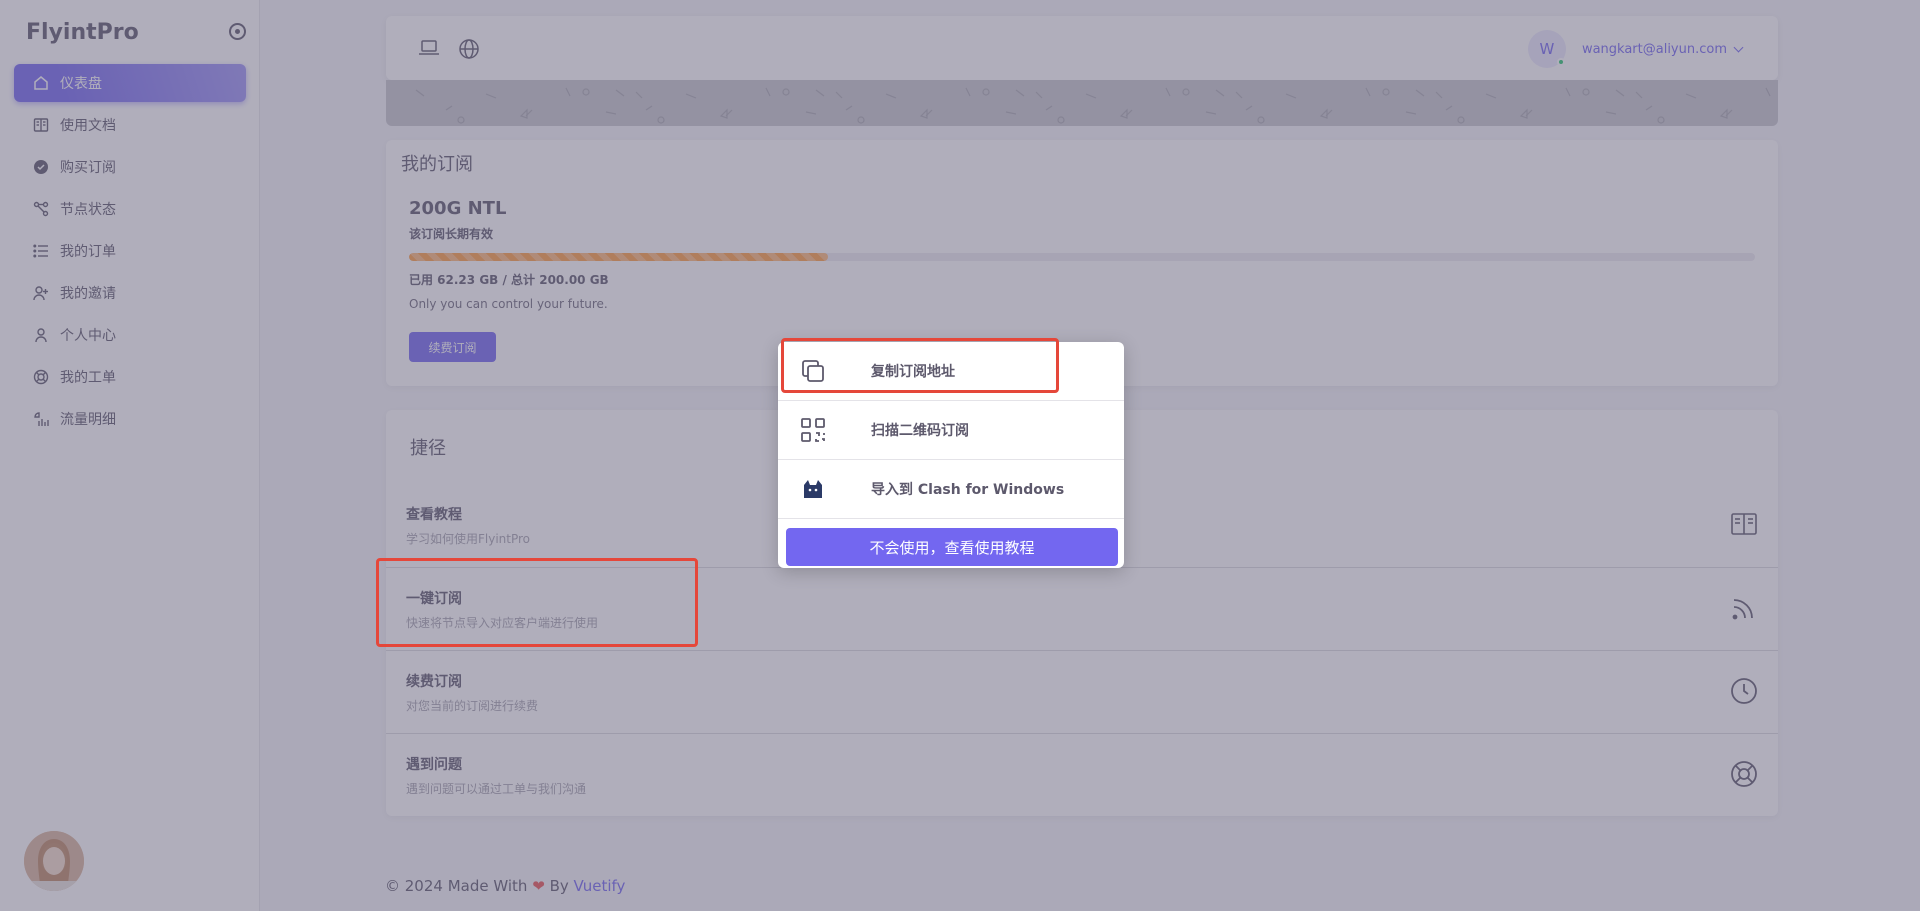 This screenshot has height=911, width=1920. What do you see at coordinates (968, 490) in the screenshot?
I see `dialog-option-label: 导入到 Clash for Windows` at bounding box center [968, 490].